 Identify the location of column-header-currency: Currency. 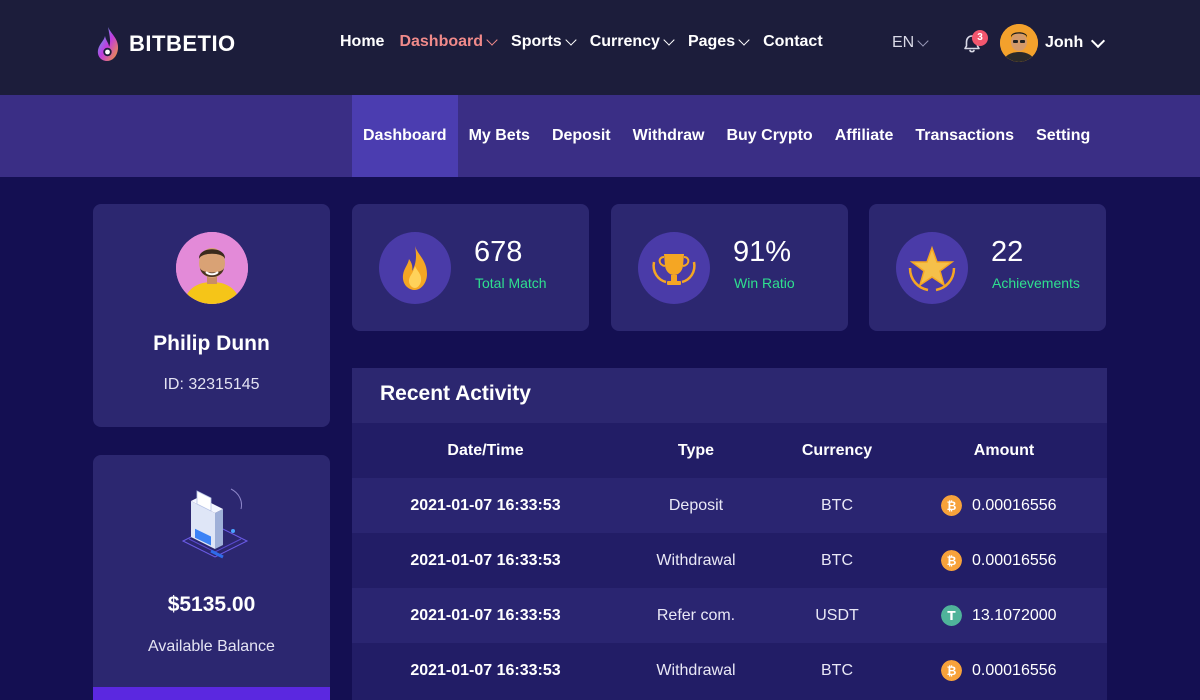
(837, 450).